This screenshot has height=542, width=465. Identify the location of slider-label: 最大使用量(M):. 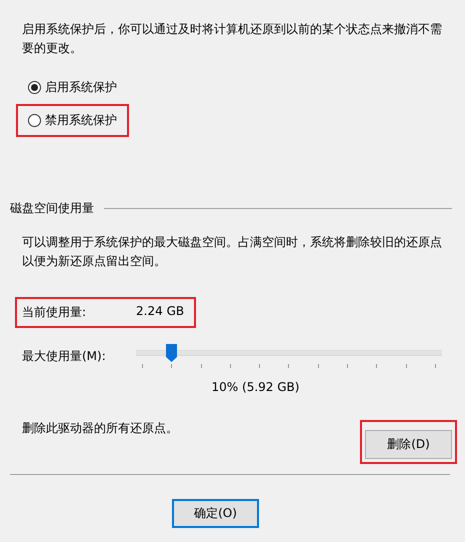
(64, 356).